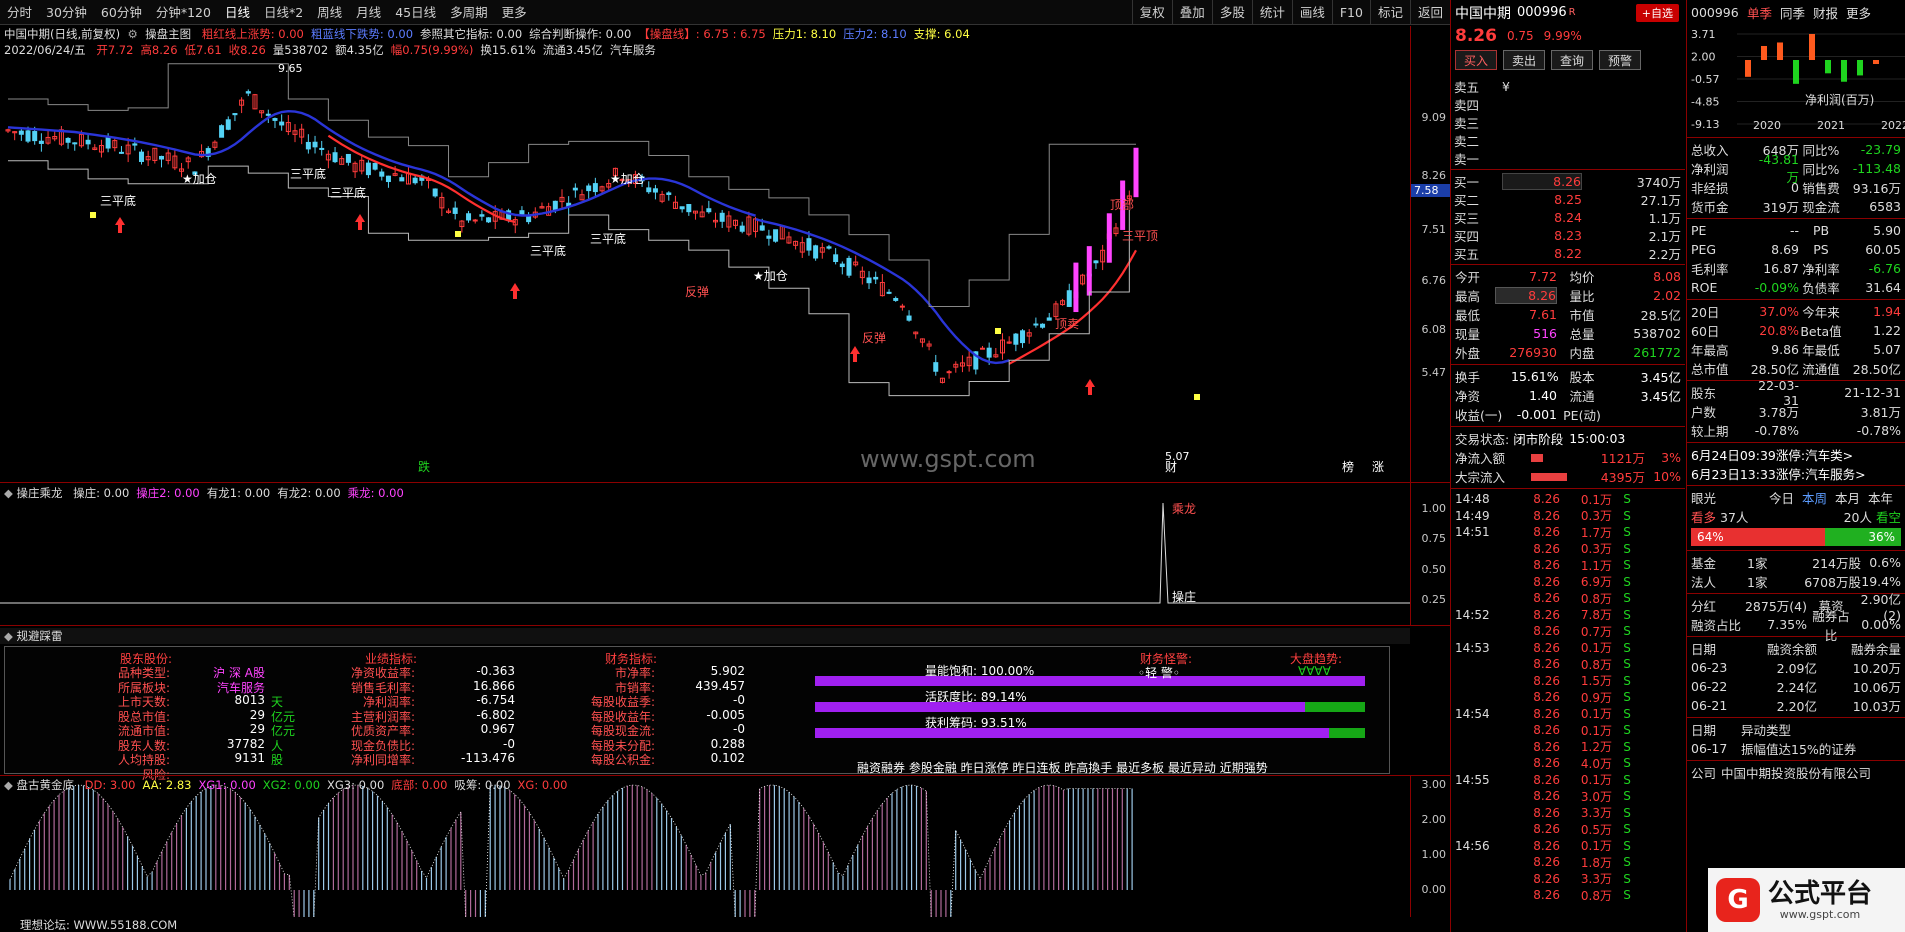 The width and height of the screenshot is (1905, 932). Describe the element at coordinates (1568, 813) in the screenshot. I see `tick-row: 8.26 3.3万 S` at that location.